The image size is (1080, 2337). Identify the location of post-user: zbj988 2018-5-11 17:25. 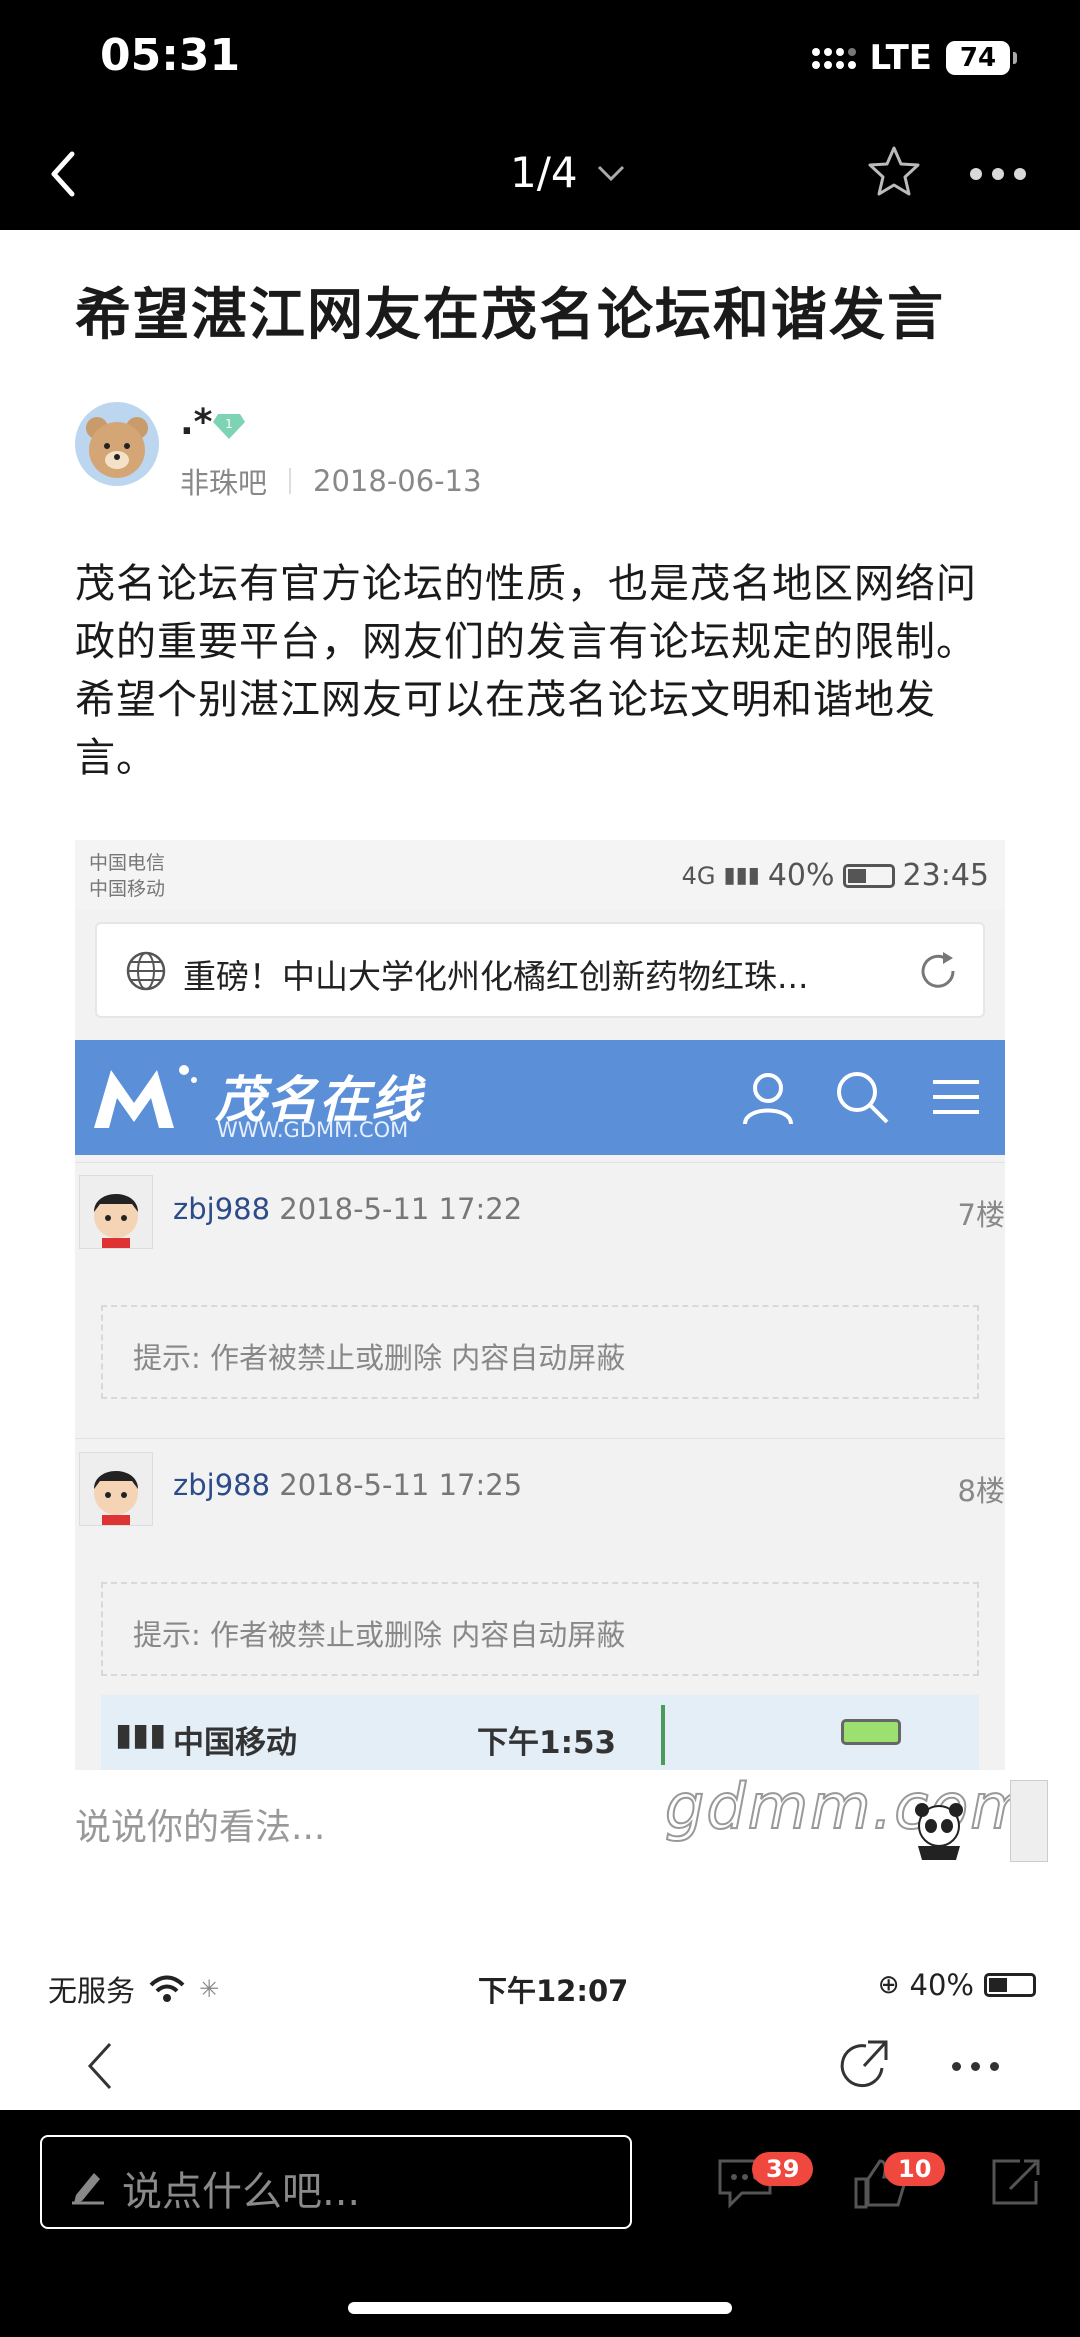
(347, 1485).